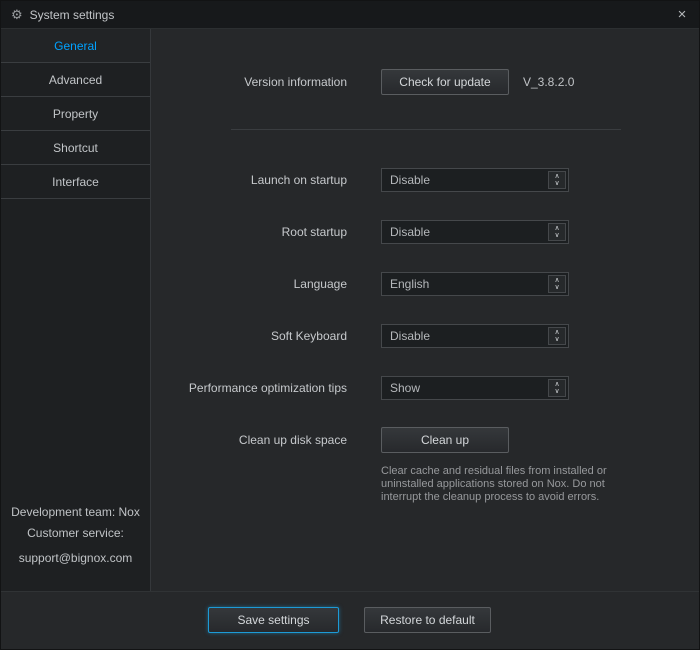 The width and height of the screenshot is (700, 650). What do you see at coordinates (267, 388) in the screenshot?
I see `performance-tips-label: Performance optimization tips` at bounding box center [267, 388].